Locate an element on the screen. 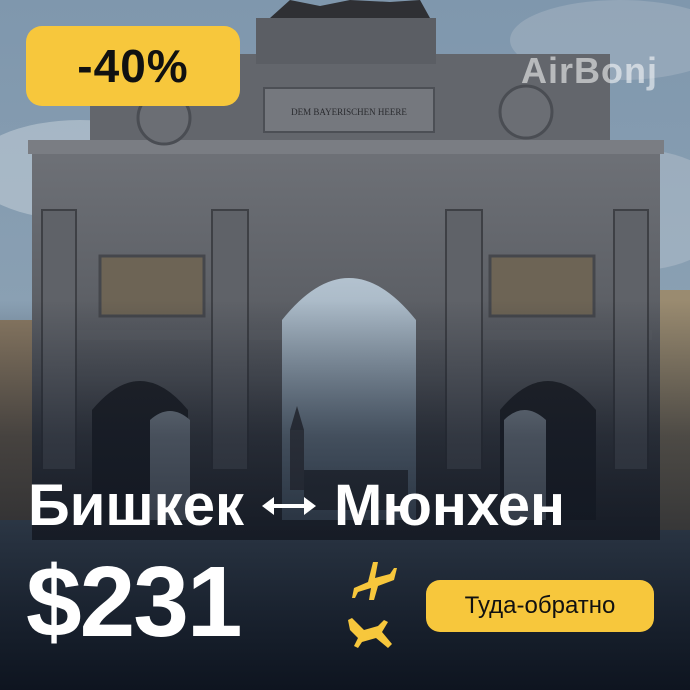 The width and height of the screenshot is (690, 690). discount-badge: -40% is located at coordinates (133, 66).